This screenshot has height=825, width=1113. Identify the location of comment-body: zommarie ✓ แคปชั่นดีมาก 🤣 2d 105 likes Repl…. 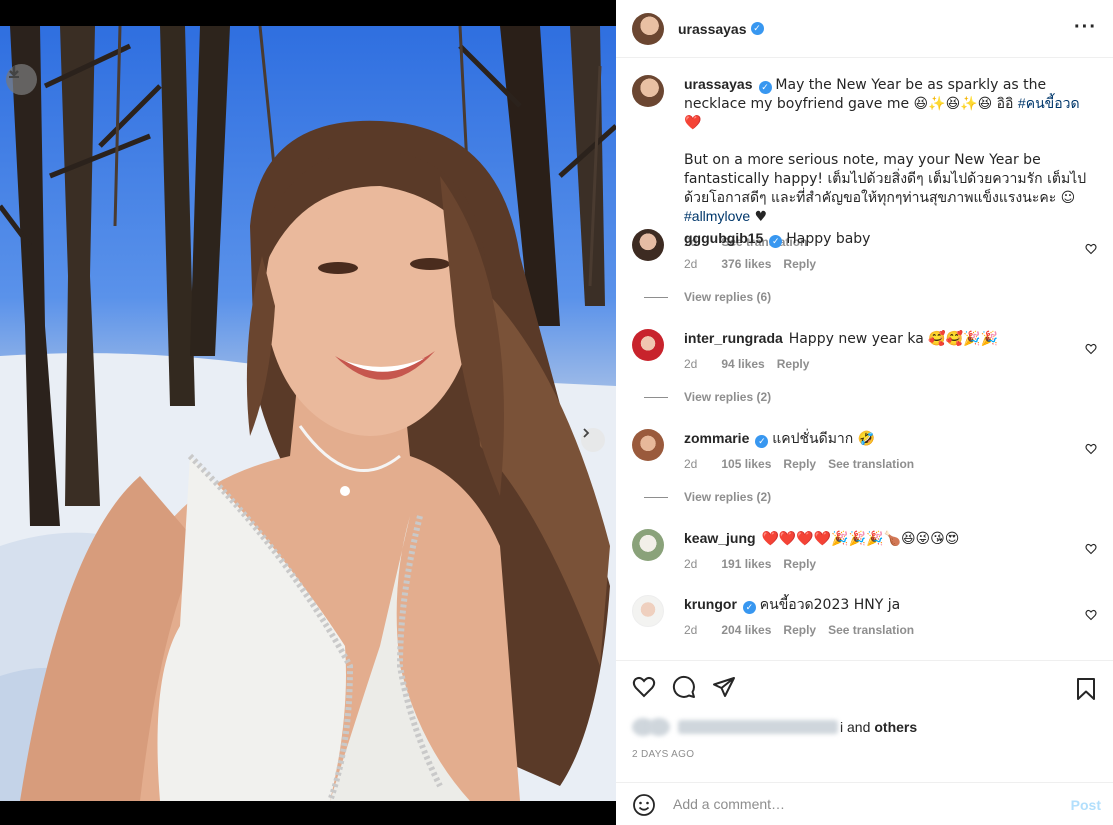
(874, 451).